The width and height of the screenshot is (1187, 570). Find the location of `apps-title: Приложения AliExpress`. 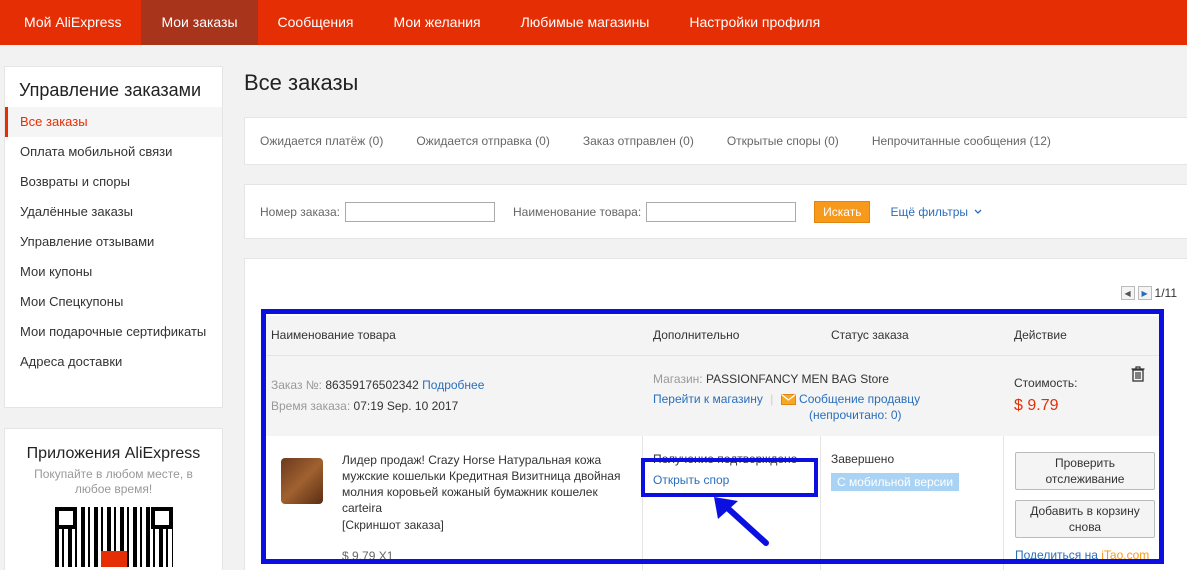

apps-title: Приложения AliExpress is located at coordinates (113, 453).